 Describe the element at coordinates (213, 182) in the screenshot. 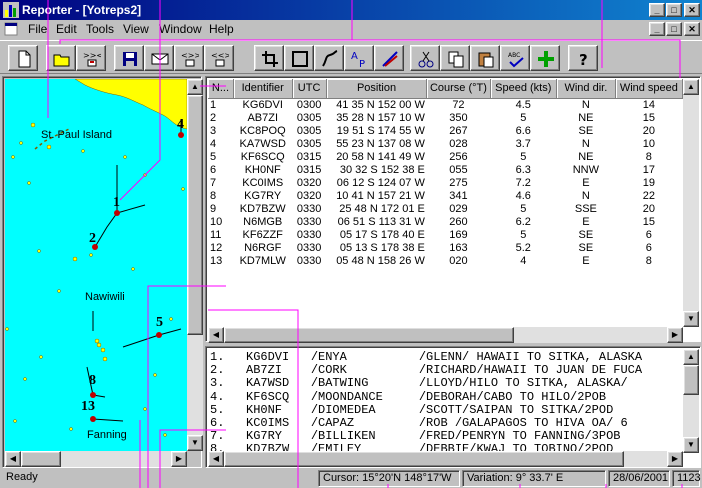

I see `table-cell: 7` at that location.